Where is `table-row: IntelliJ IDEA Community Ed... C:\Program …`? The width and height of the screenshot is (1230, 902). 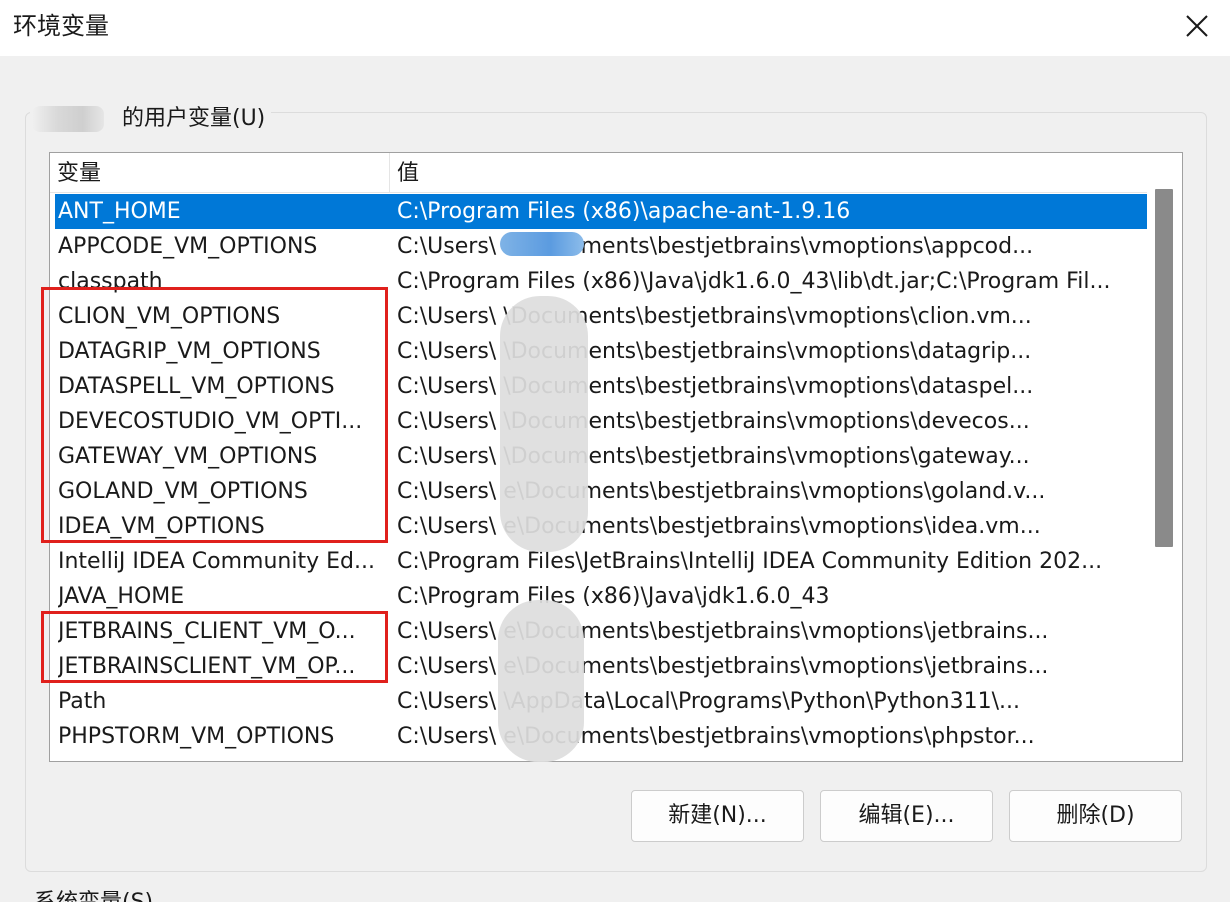
table-row: IntelliJ IDEA Community Ed... C:\Program … is located at coordinates (601, 561).